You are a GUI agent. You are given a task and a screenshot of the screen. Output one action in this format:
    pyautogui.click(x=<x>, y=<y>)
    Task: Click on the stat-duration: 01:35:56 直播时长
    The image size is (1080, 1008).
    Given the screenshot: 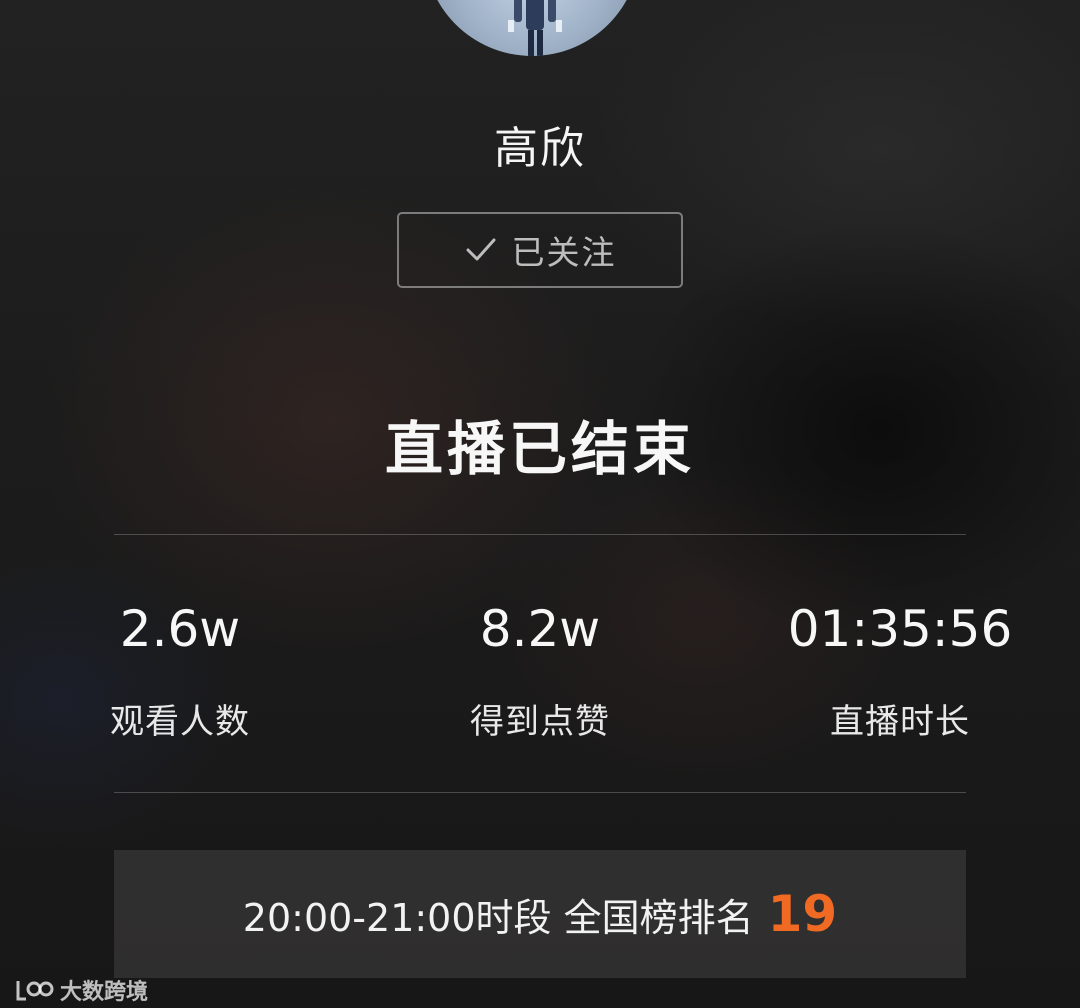 What is the action you would take?
    pyautogui.click(x=900, y=670)
    